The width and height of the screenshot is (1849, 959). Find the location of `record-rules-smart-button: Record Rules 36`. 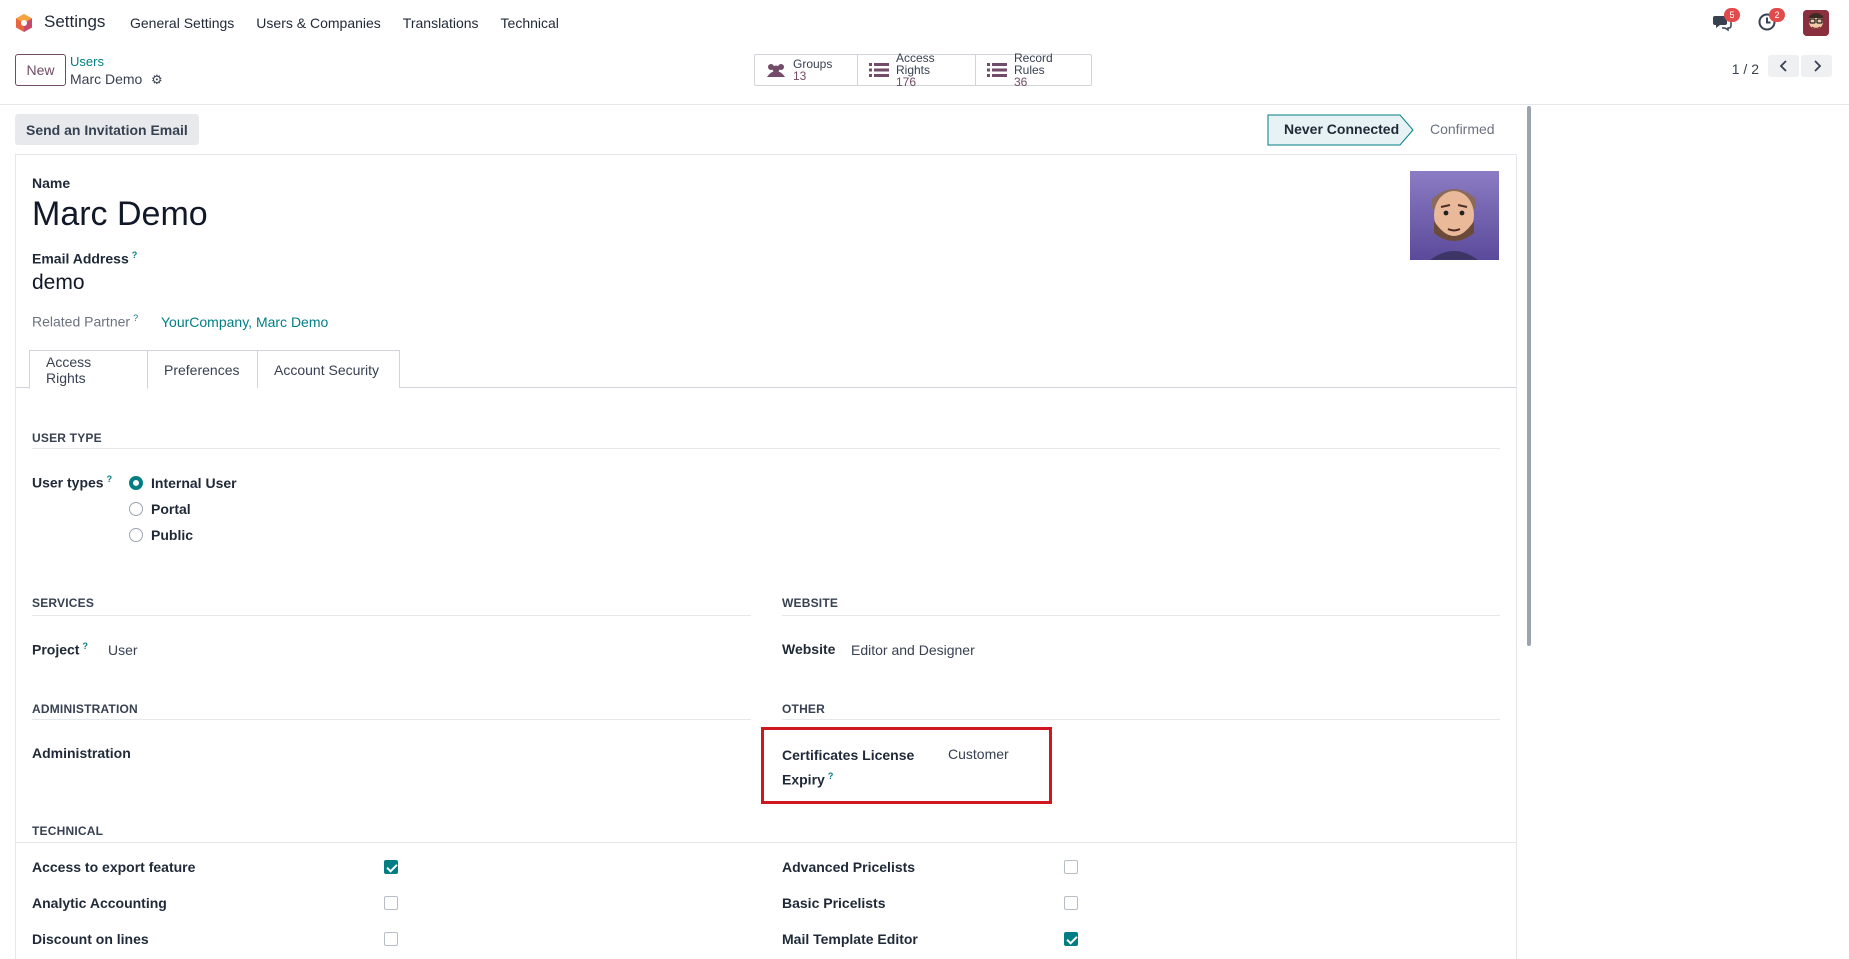

record-rules-smart-button: Record Rules 36 is located at coordinates (1033, 70).